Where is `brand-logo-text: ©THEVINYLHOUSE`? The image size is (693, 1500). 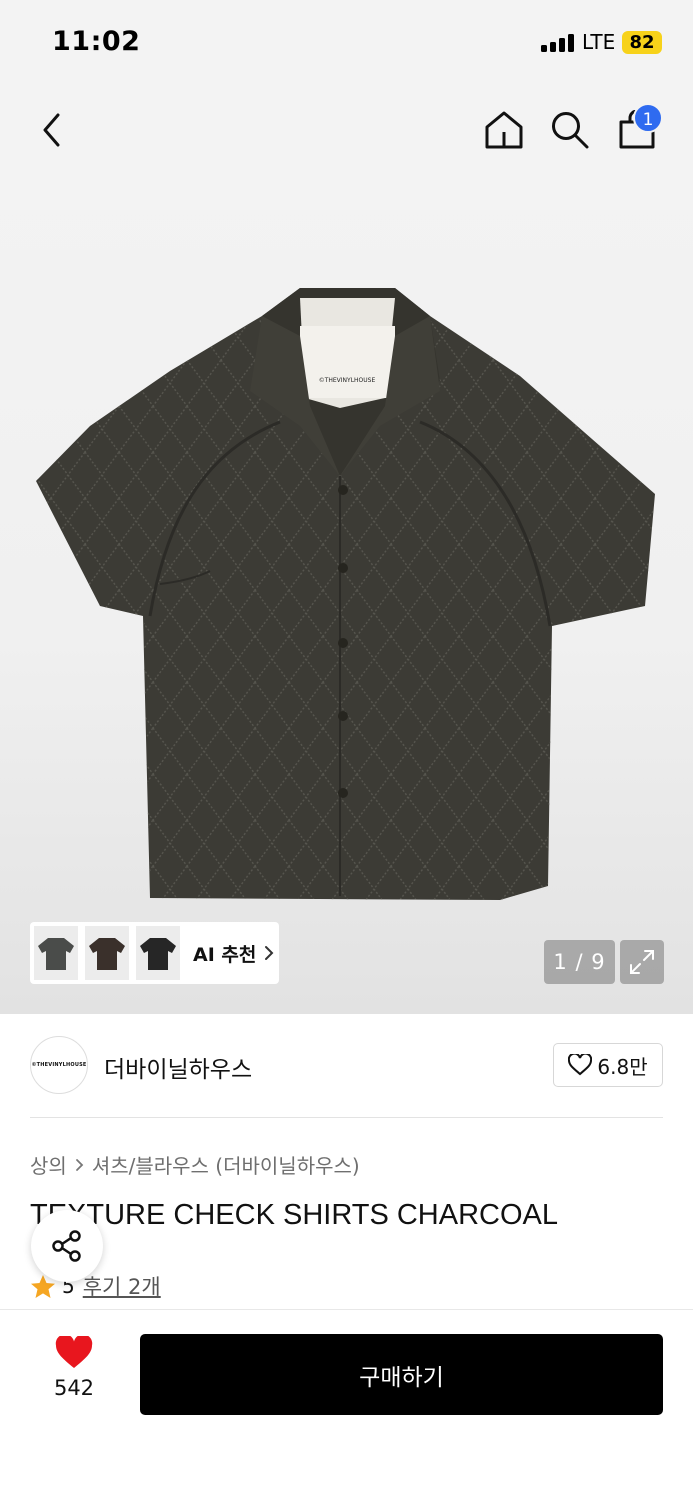 brand-logo-text: ©THEVINYLHOUSE is located at coordinates (59, 1065).